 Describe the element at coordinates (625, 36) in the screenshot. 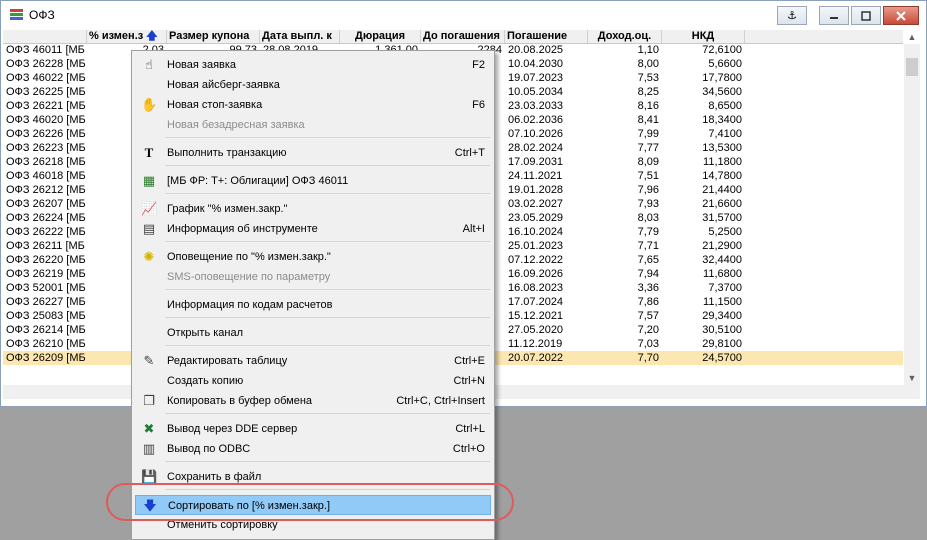

I see `header-yield: Доход.оц.` at that location.